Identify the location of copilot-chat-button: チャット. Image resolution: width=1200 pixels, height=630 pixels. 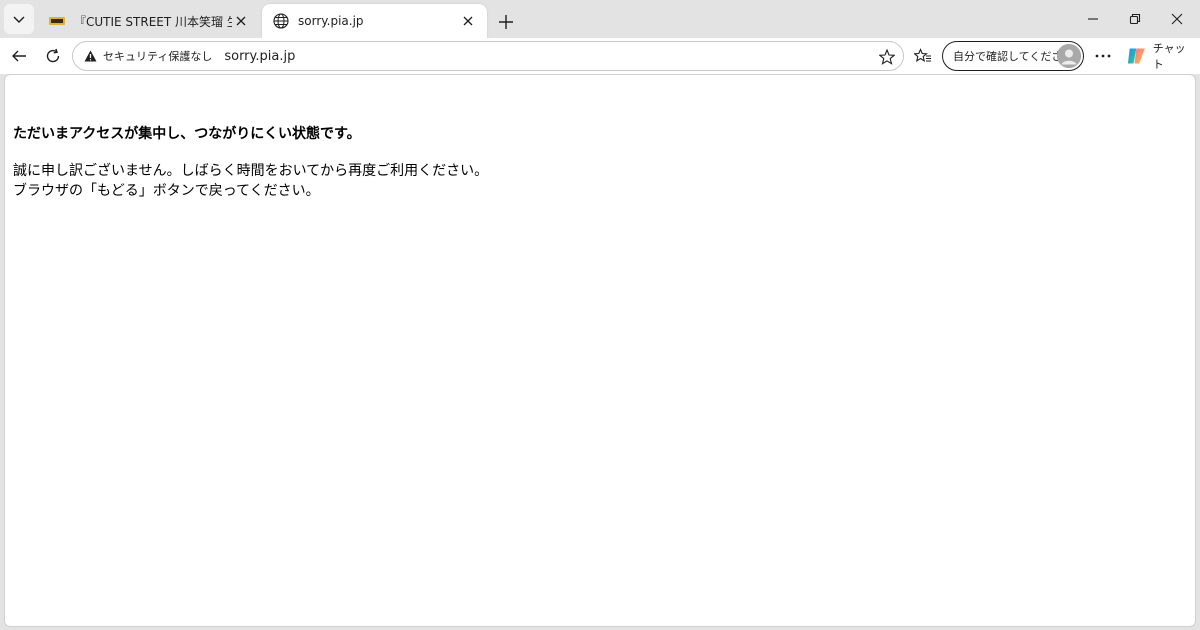
(1157, 56).